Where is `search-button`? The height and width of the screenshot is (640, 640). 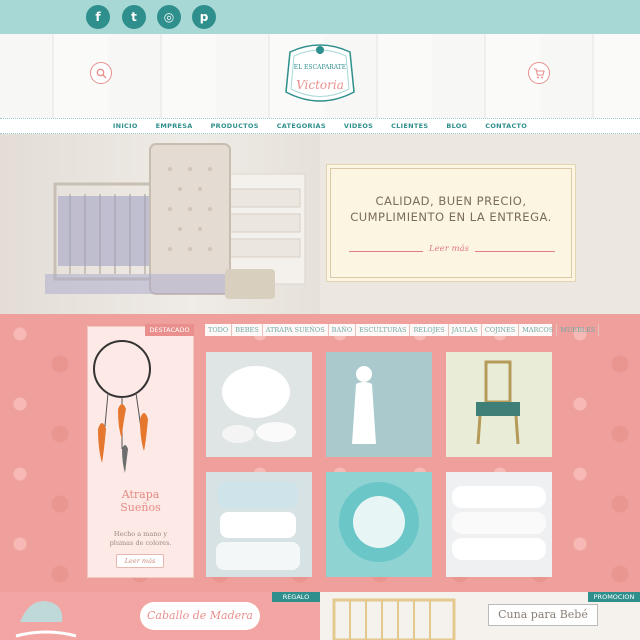
search-button is located at coordinates (101, 73).